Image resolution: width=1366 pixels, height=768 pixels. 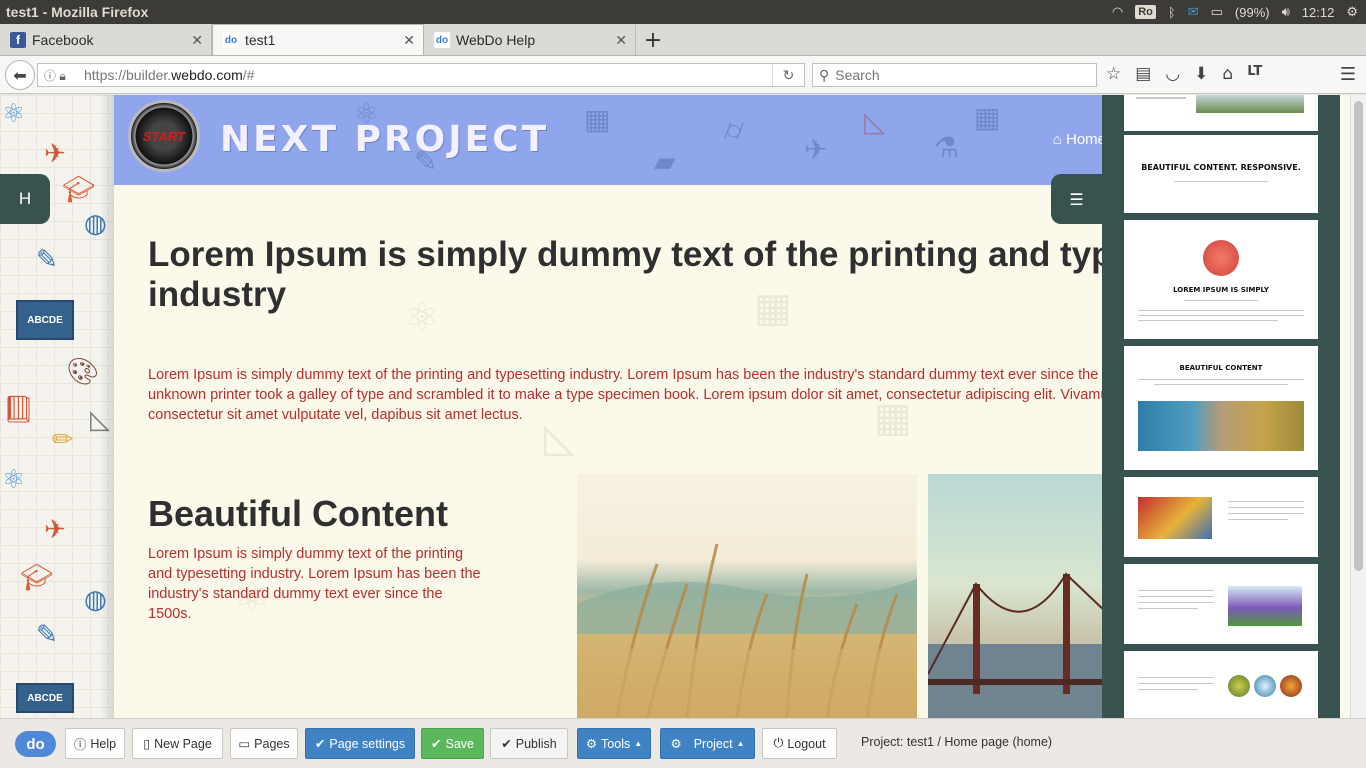 I want to click on reader-view-icon: ▤, so click(x=1143, y=74).